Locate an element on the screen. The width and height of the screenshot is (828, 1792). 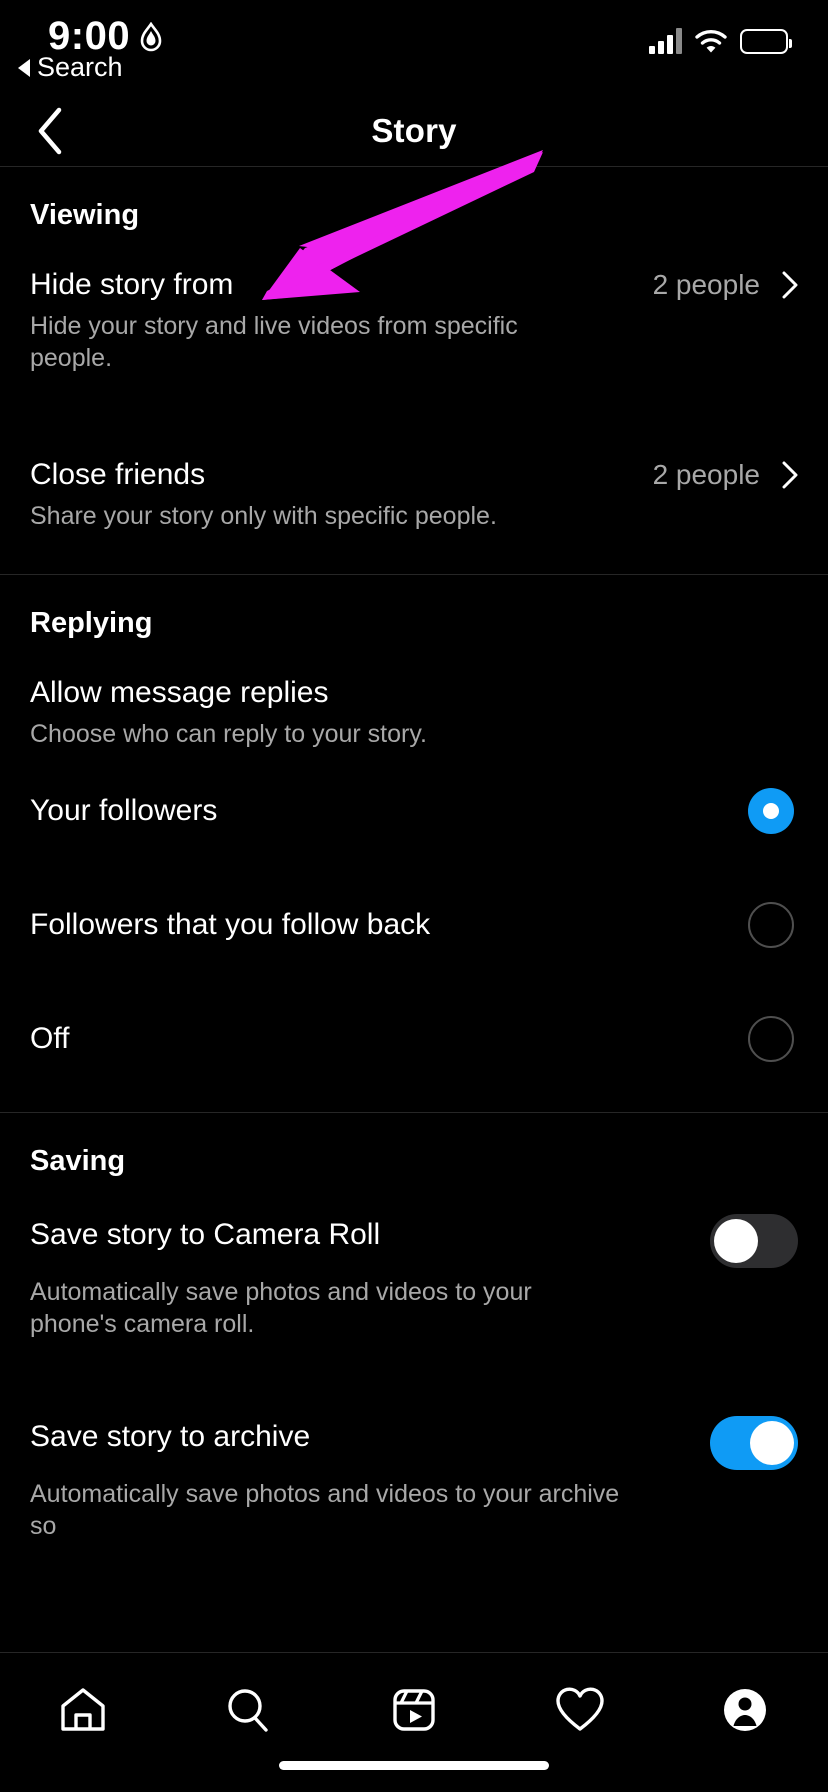
navigation-header: Story is located at coordinates (414, 131).